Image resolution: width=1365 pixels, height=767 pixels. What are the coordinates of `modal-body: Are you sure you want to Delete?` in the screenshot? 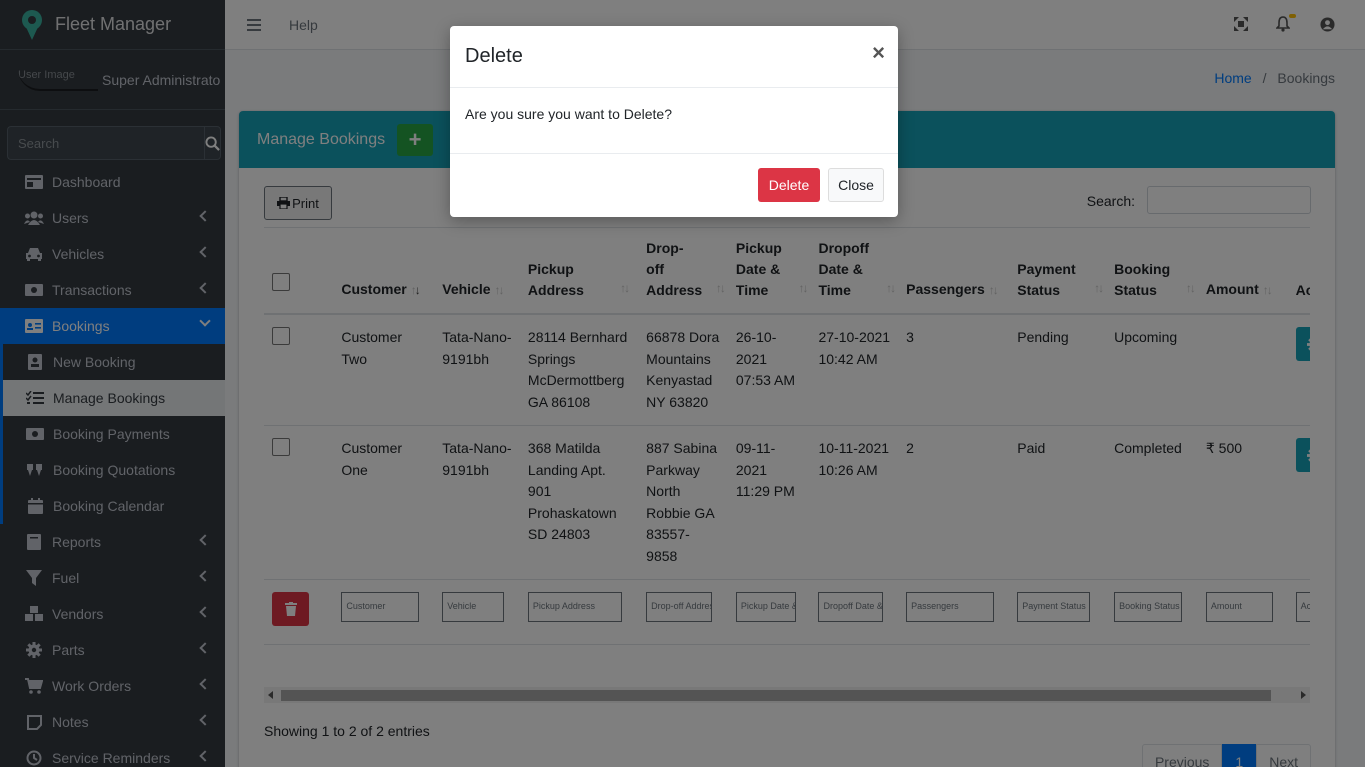 It's located at (674, 121).